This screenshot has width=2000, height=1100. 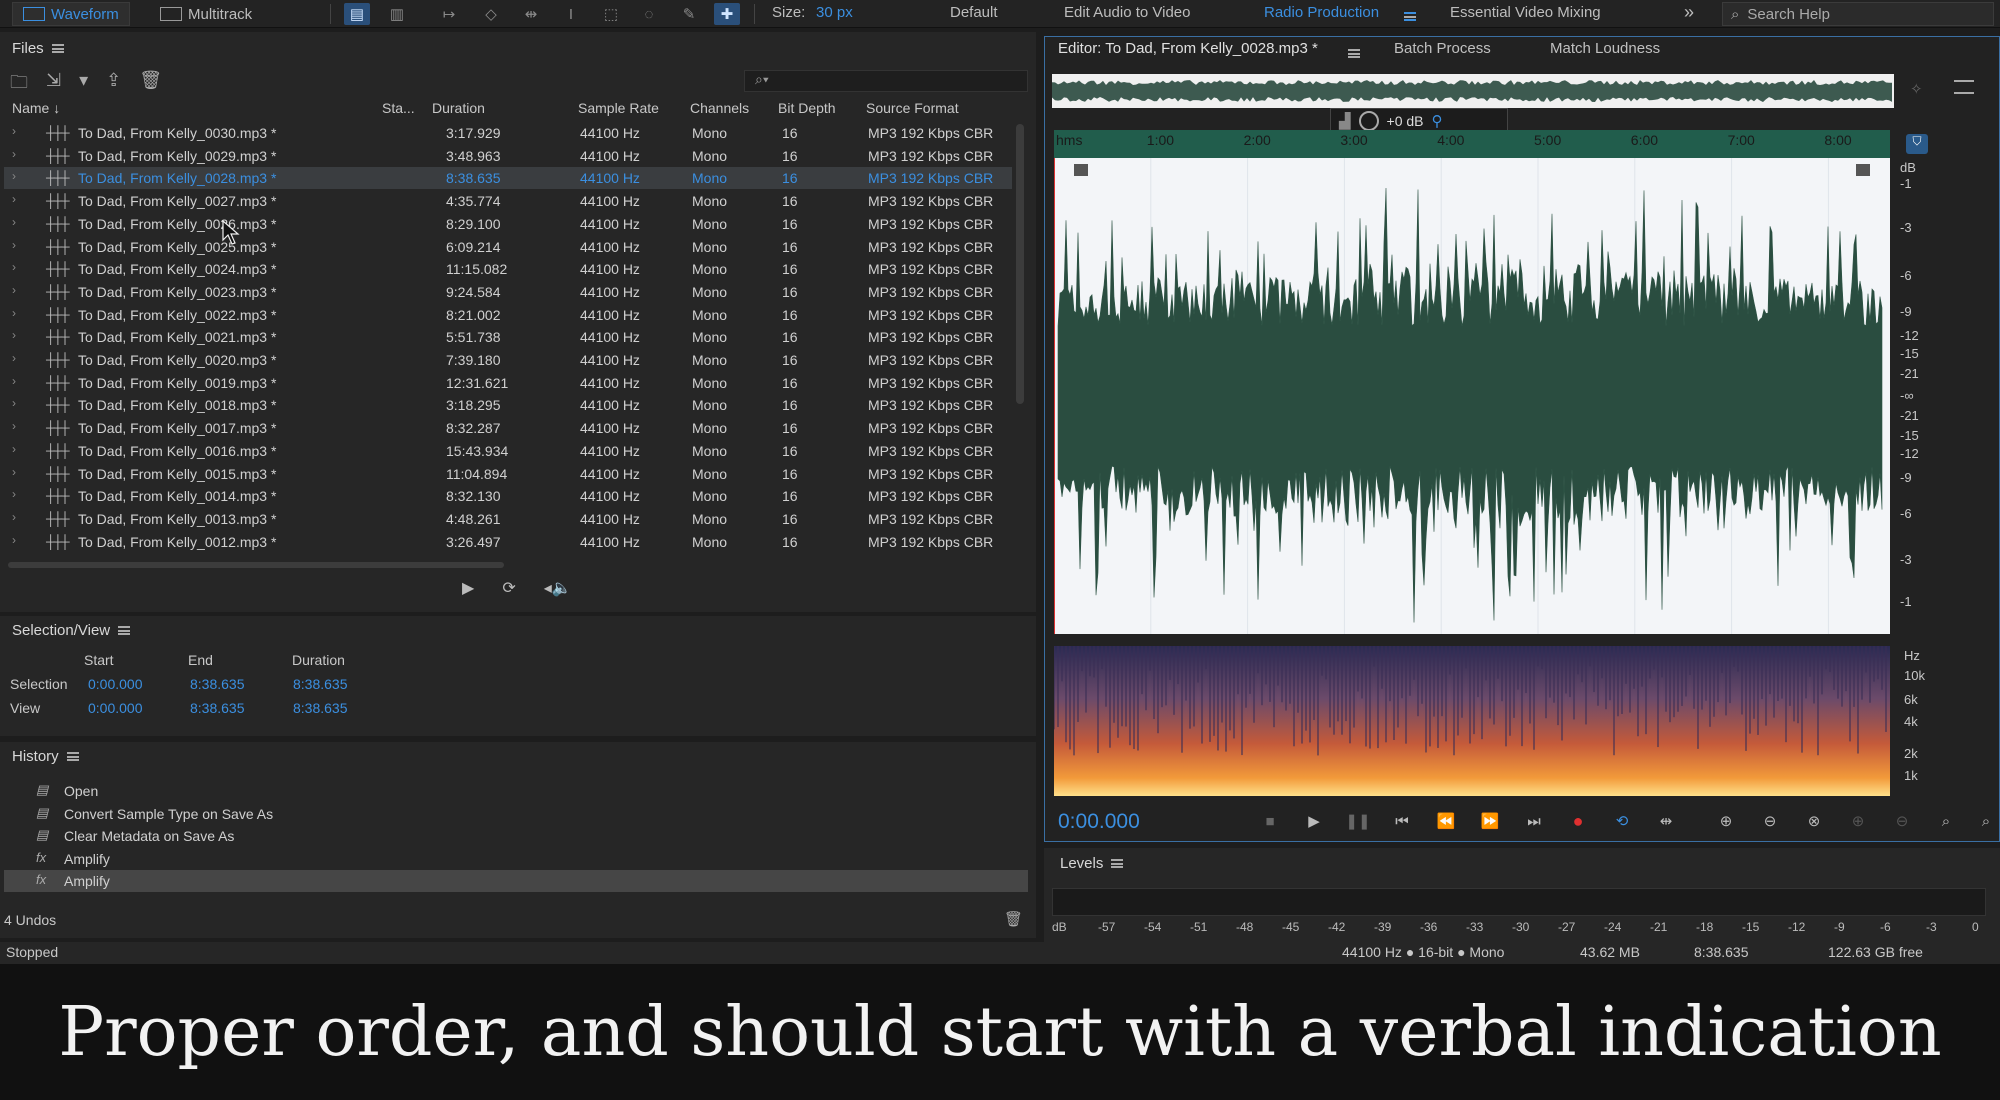 What do you see at coordinates (1726, 821) in the screenshot?
I see `zoom-in-amplitude-icon: ⊕` at bounding box center [1726, 821].